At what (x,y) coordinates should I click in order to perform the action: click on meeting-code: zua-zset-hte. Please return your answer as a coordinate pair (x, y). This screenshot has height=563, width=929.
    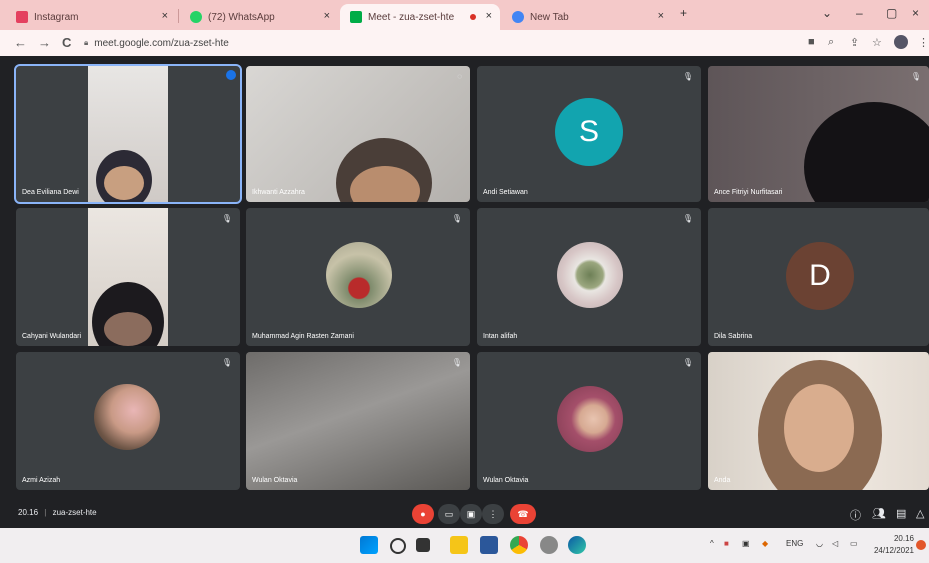
    Looking at the image, I should click on (74, 512).